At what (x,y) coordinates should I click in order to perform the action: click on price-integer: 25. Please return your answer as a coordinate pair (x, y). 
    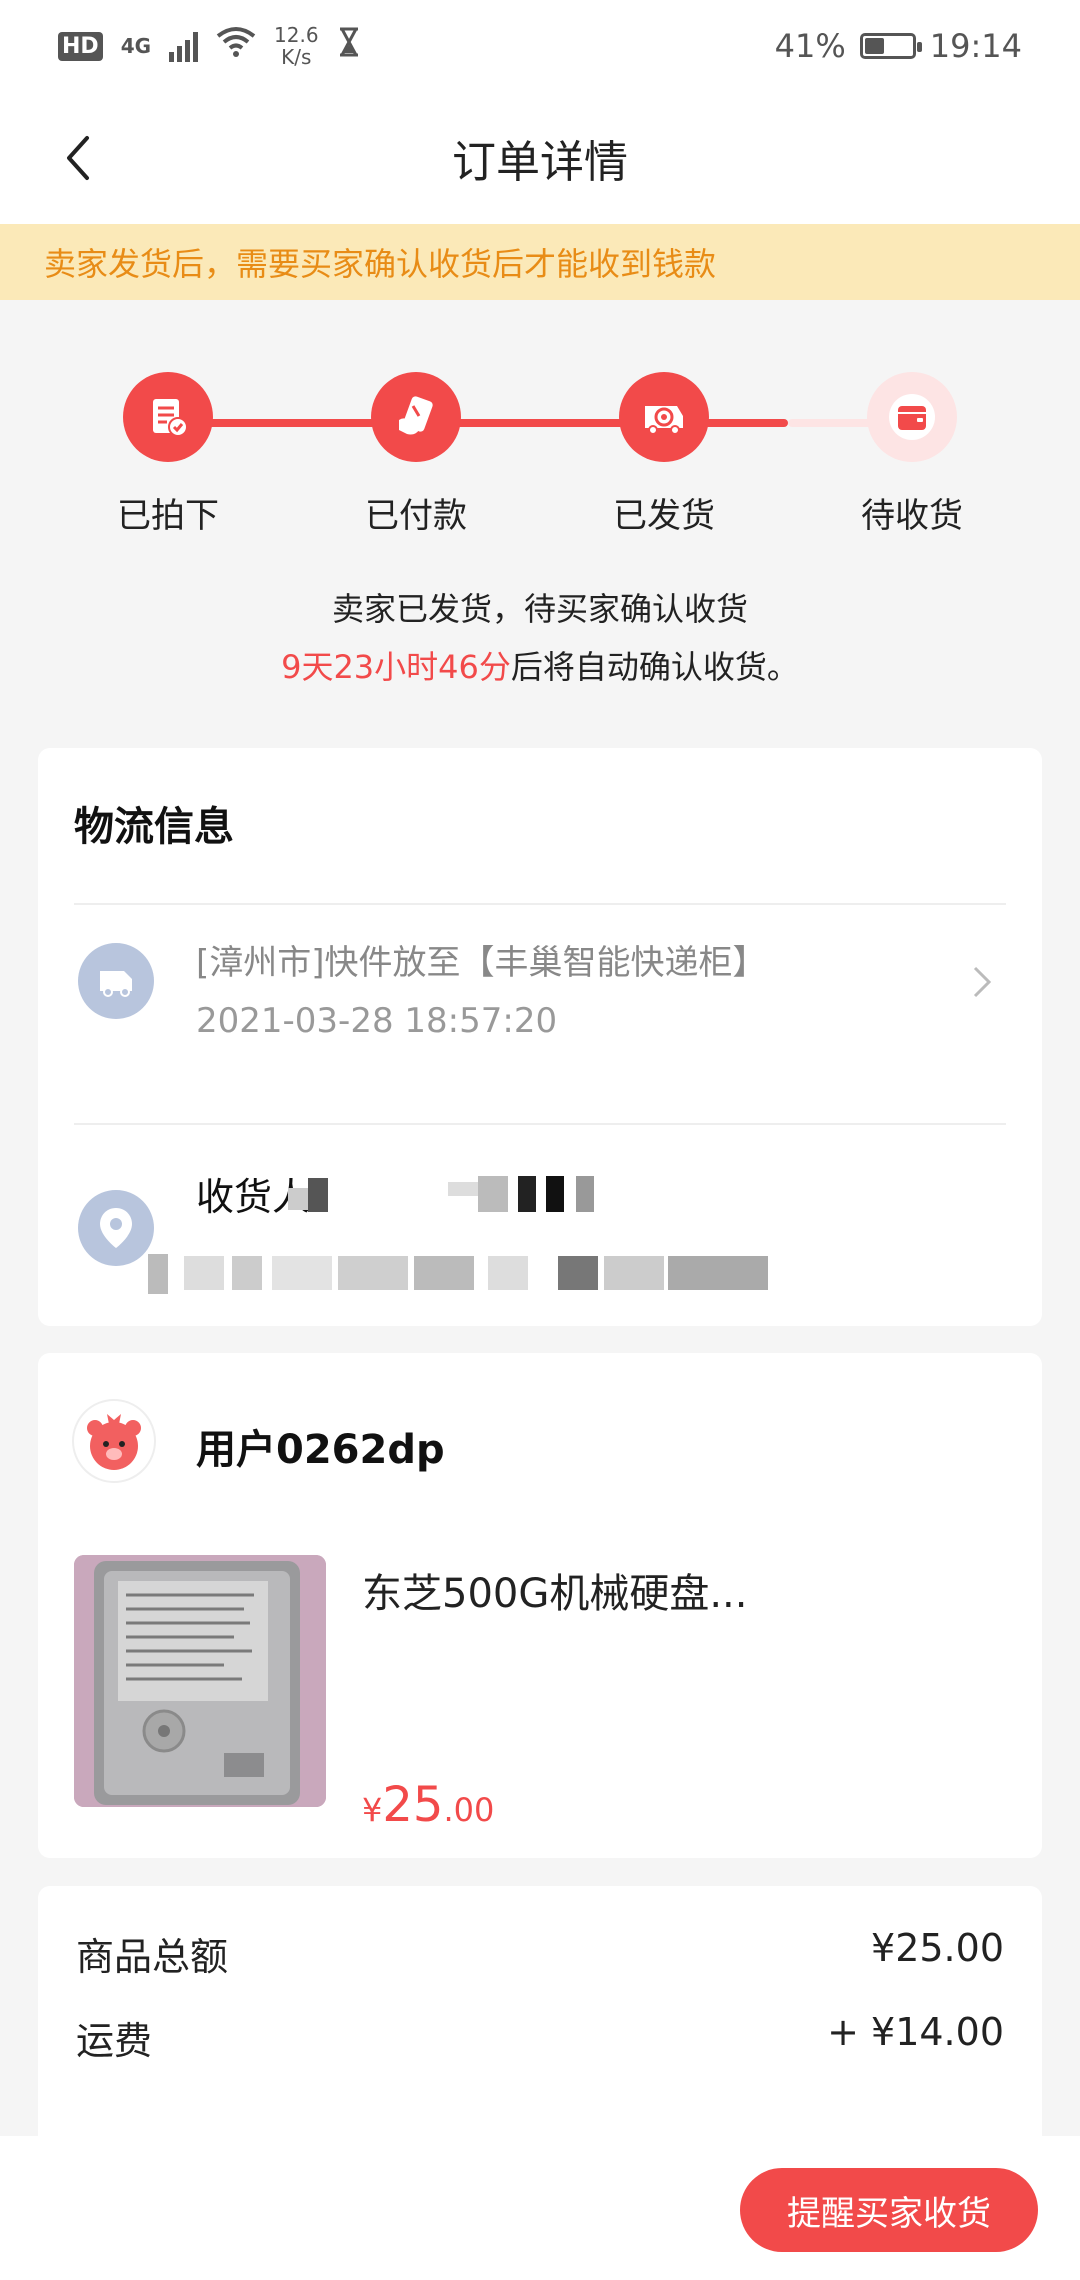
    Looking at the image, I should click on (413, 1805).